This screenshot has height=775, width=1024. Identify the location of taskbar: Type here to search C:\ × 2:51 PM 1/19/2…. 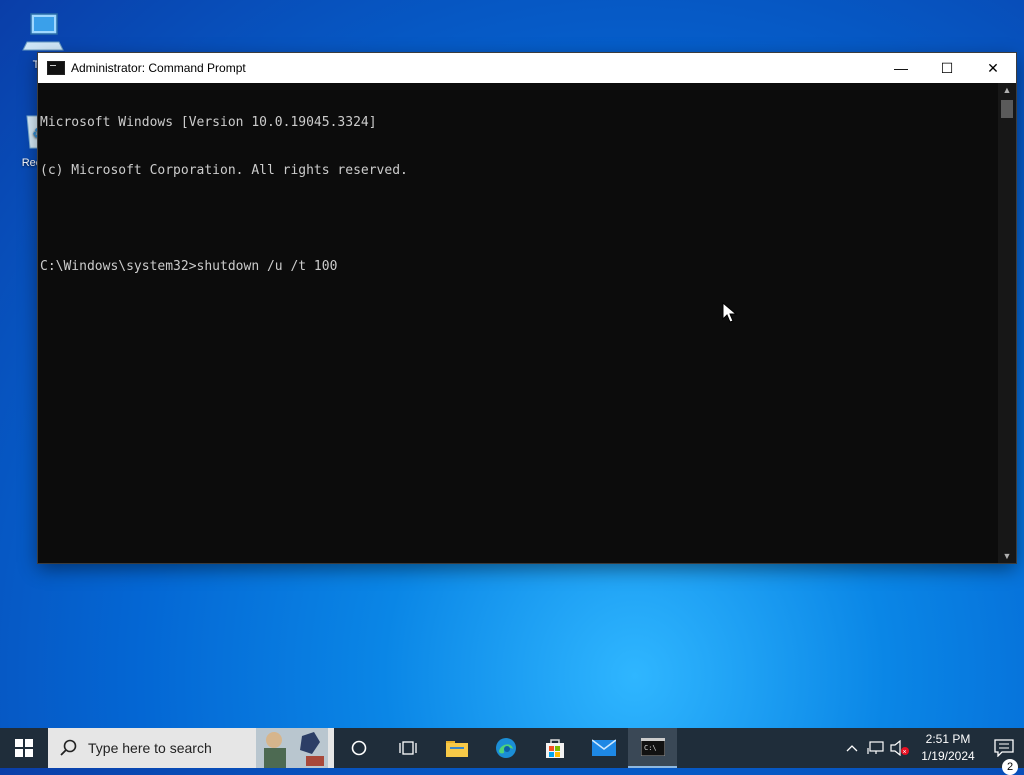
(512, 751).